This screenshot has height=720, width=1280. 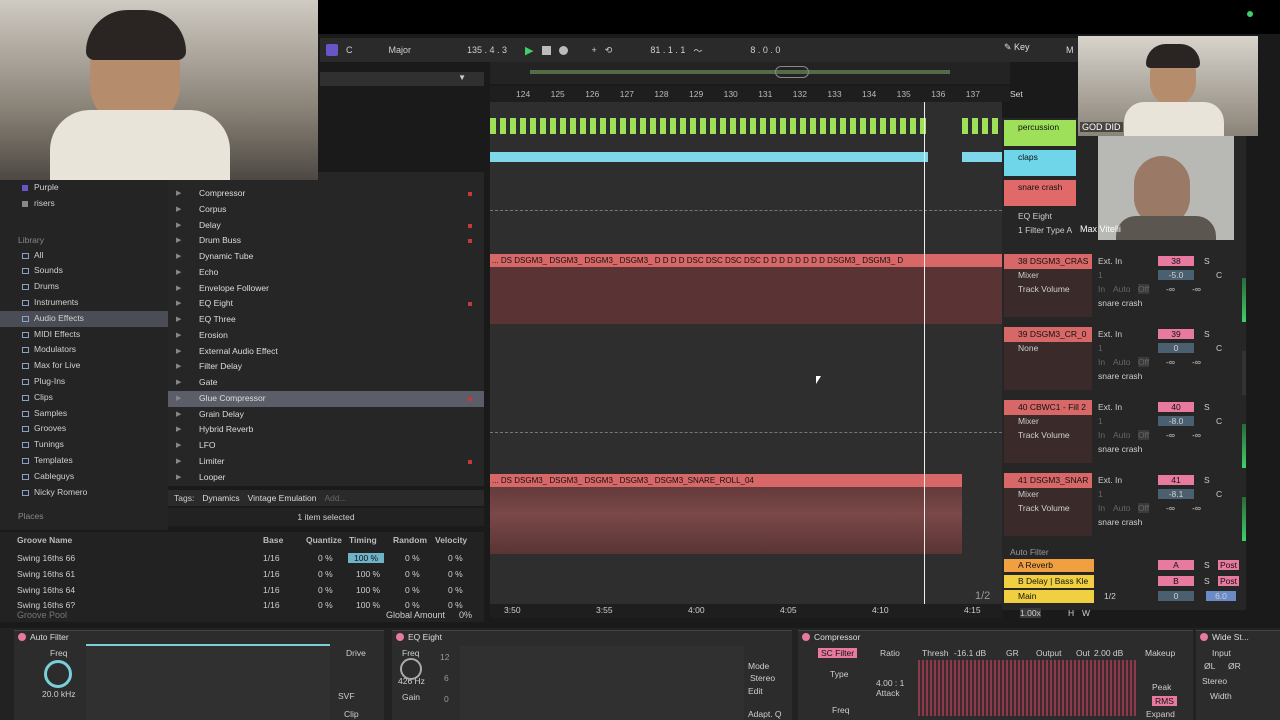 I want to click on eq-device-param: 1 Filter Type A, so click(x=1045, y=230).